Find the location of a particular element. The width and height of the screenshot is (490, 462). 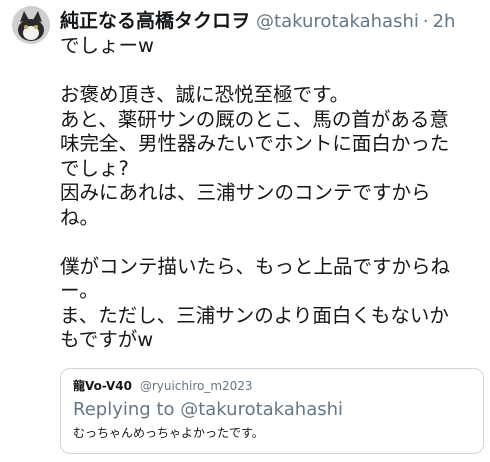

tweet-line: 味完全、男性器みたいでホントに面白かった is located at coordinates (255, 143).